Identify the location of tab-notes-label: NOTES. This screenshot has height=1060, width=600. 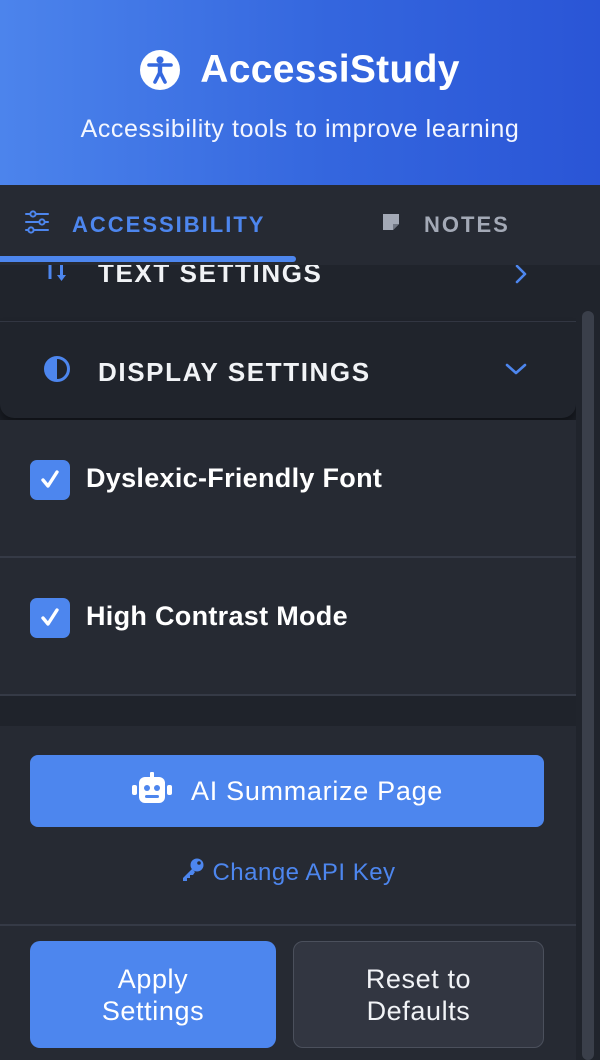
(467, 224).